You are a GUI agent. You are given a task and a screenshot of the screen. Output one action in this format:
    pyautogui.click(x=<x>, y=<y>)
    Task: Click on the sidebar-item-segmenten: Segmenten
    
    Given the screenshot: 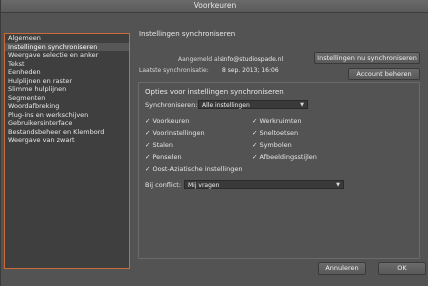 What is the action you would take?
    pyautogui.click(x=67, y=98)
    